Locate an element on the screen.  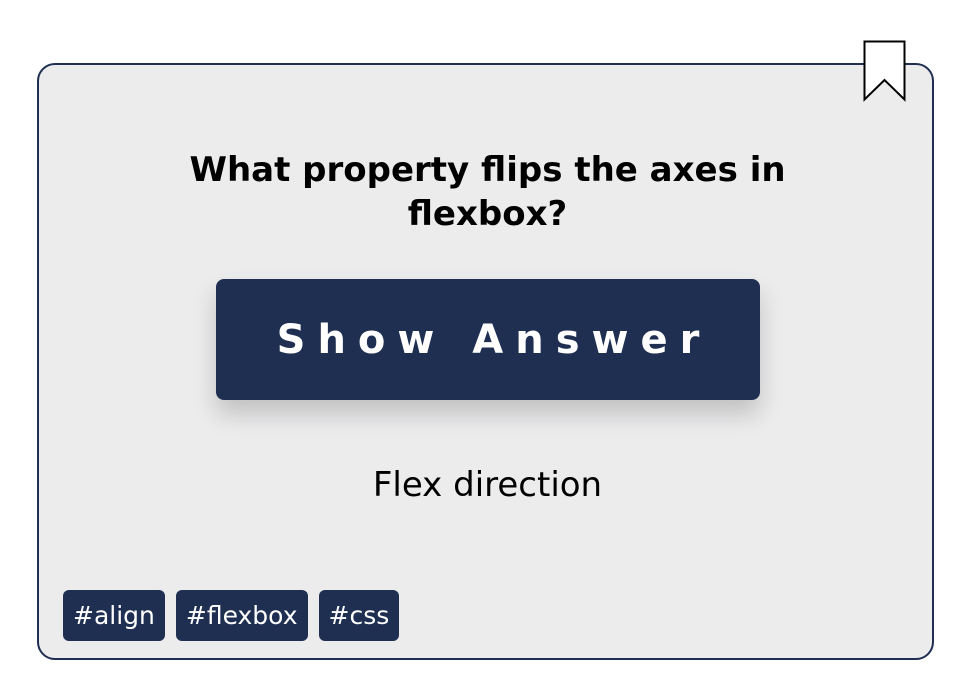
tag-align: #align is located at coordinates (114, 615).